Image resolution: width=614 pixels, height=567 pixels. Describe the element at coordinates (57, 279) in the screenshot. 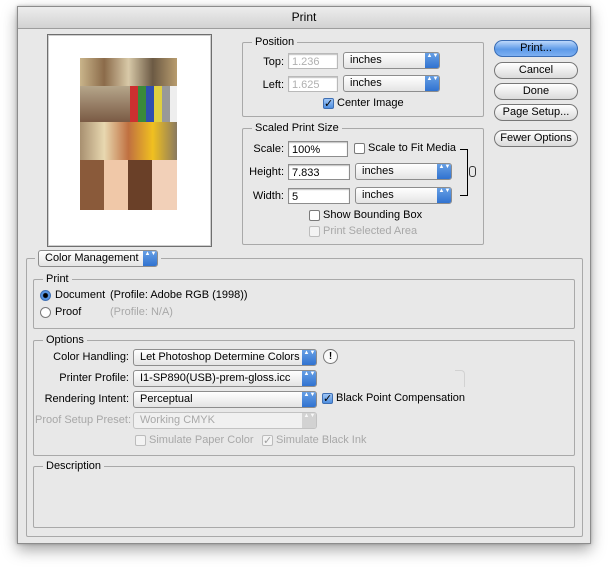

I see `print-source-label: Print` at that location.